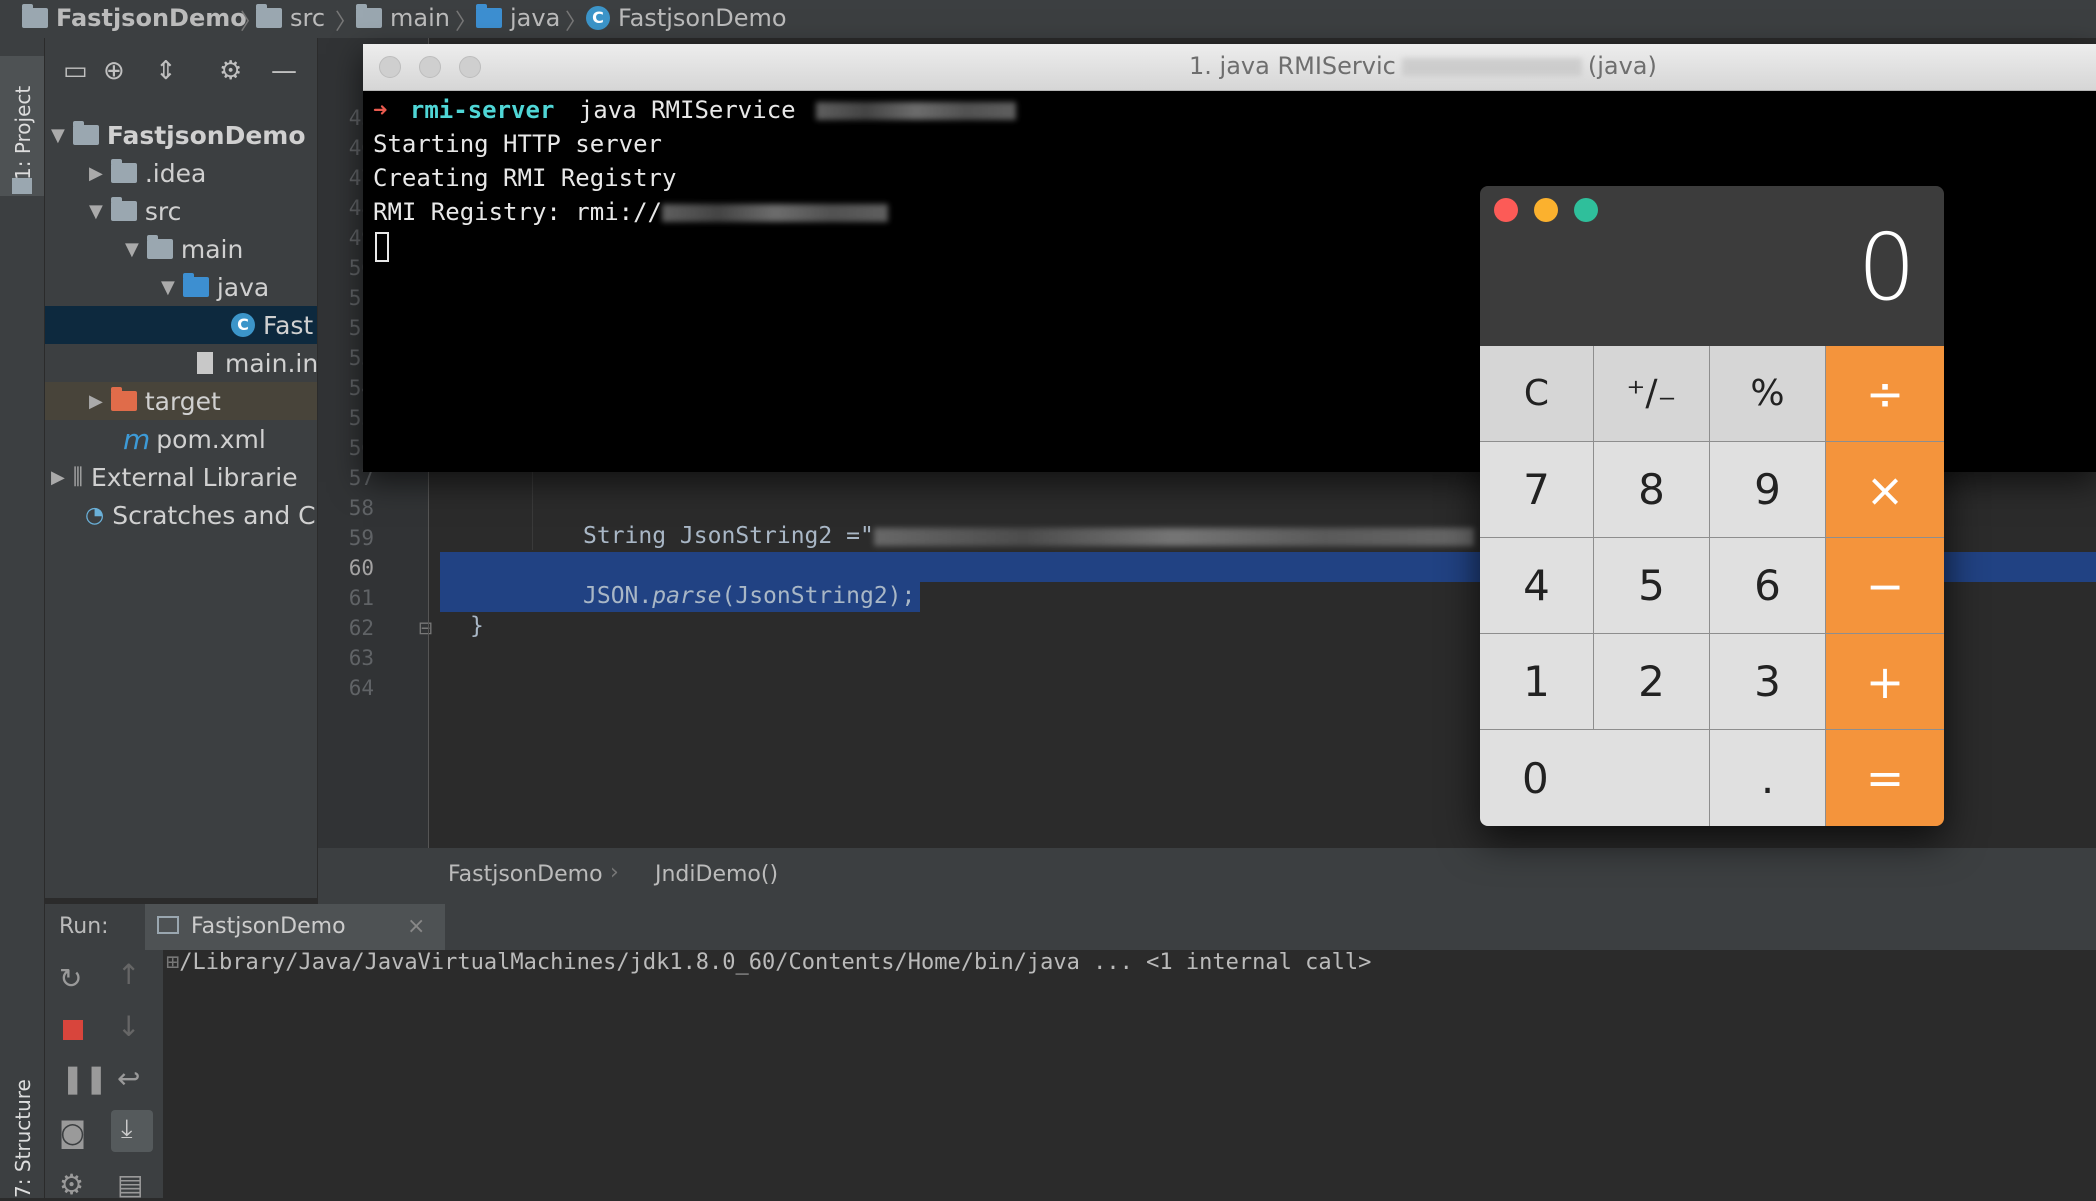 This screenshot has width=2096, height=1201. I want to click on scroll-to-end-icon: ⤓, so click(132, 1131).